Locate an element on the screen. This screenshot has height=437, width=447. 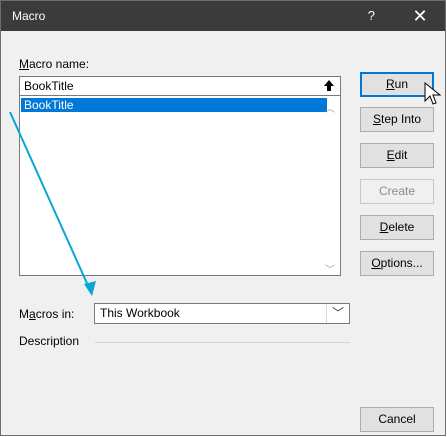
macros-in-select: This Workbook ﹀ is located at coordinates (222, 313).